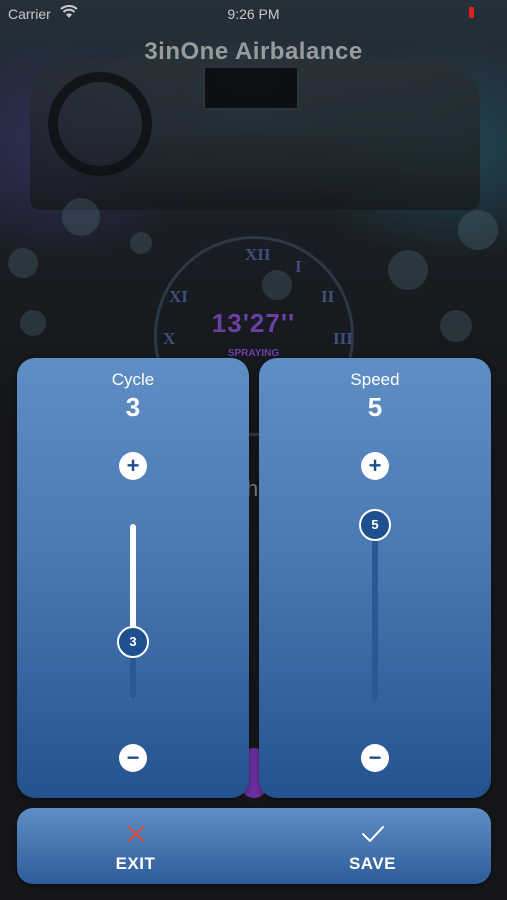  Describe the element at coordinates (133, 407) in the screenshot. I see `cycle-value: 3` at that location.